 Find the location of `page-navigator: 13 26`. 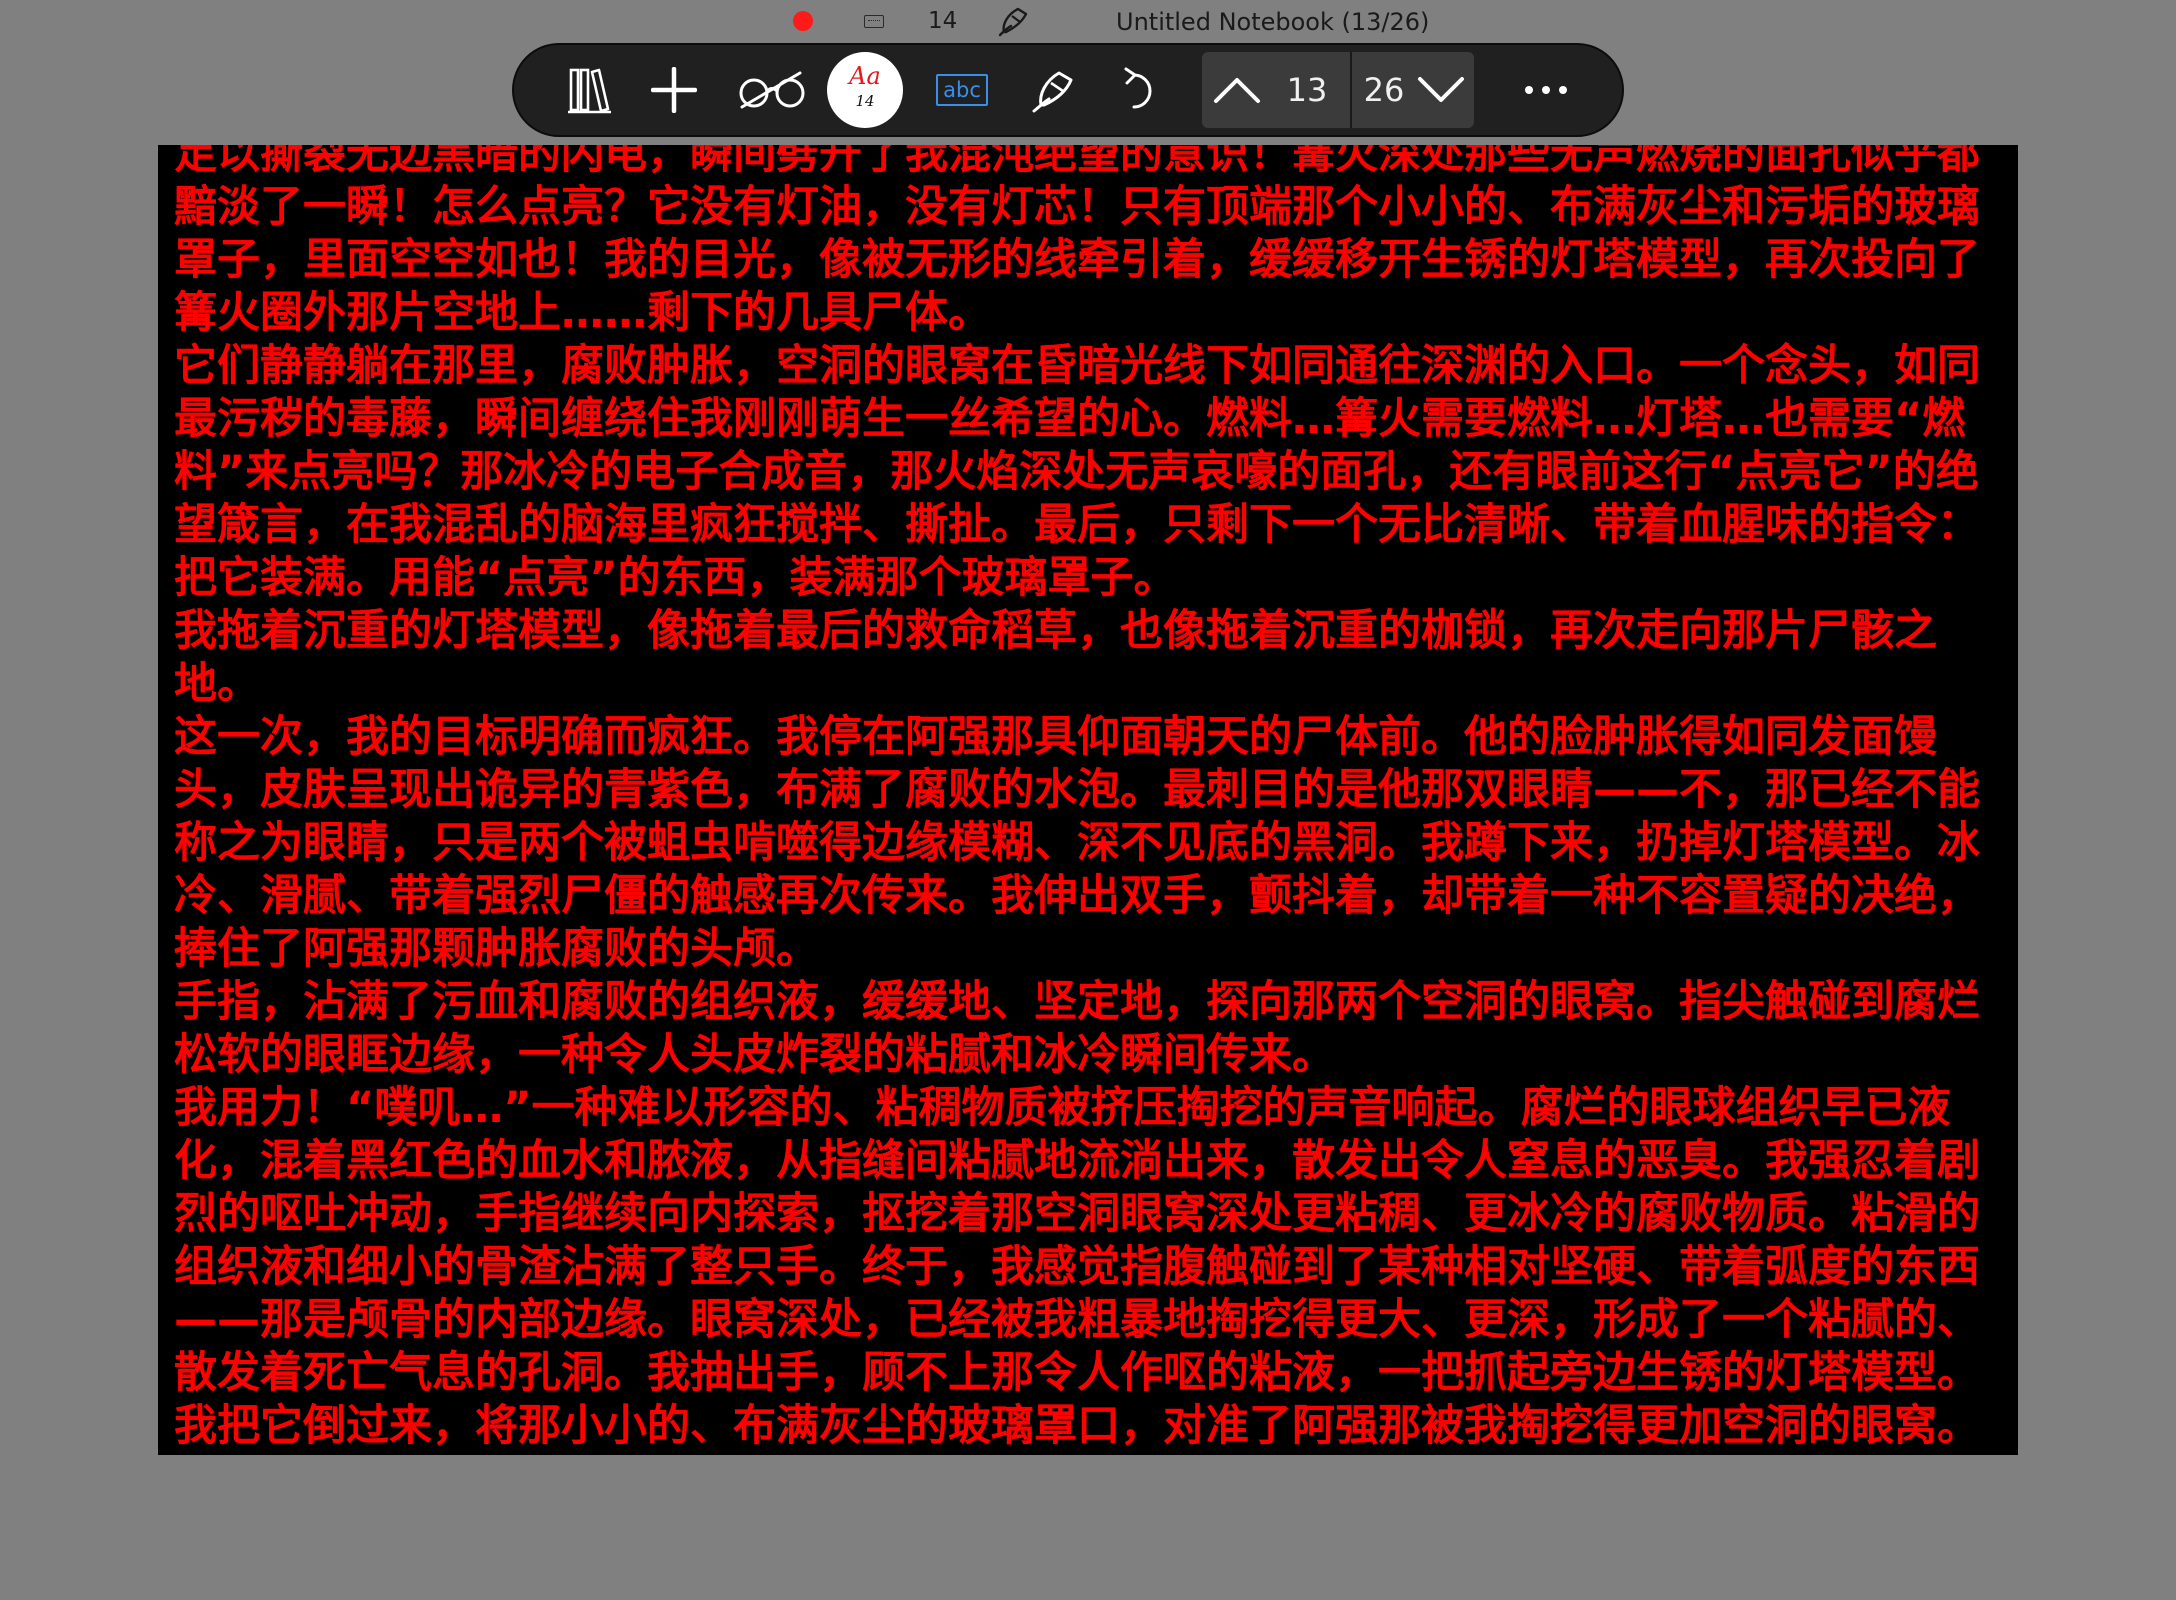

page-navigator: 13 26 is located at coordinates (1338, 90).